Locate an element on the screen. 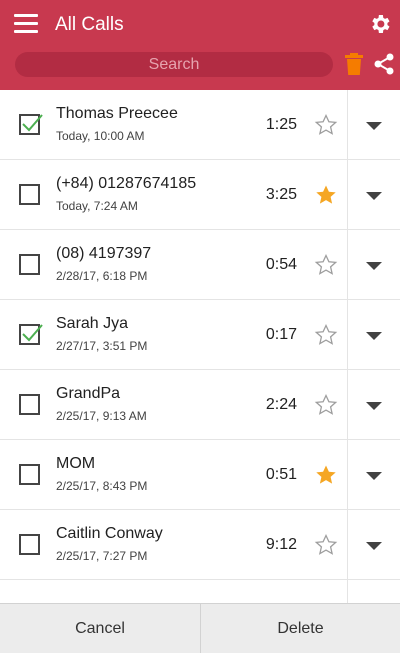 This screenshot has height=653, width=400. call-duration: 0:17 is located at coordinates (281, 334).